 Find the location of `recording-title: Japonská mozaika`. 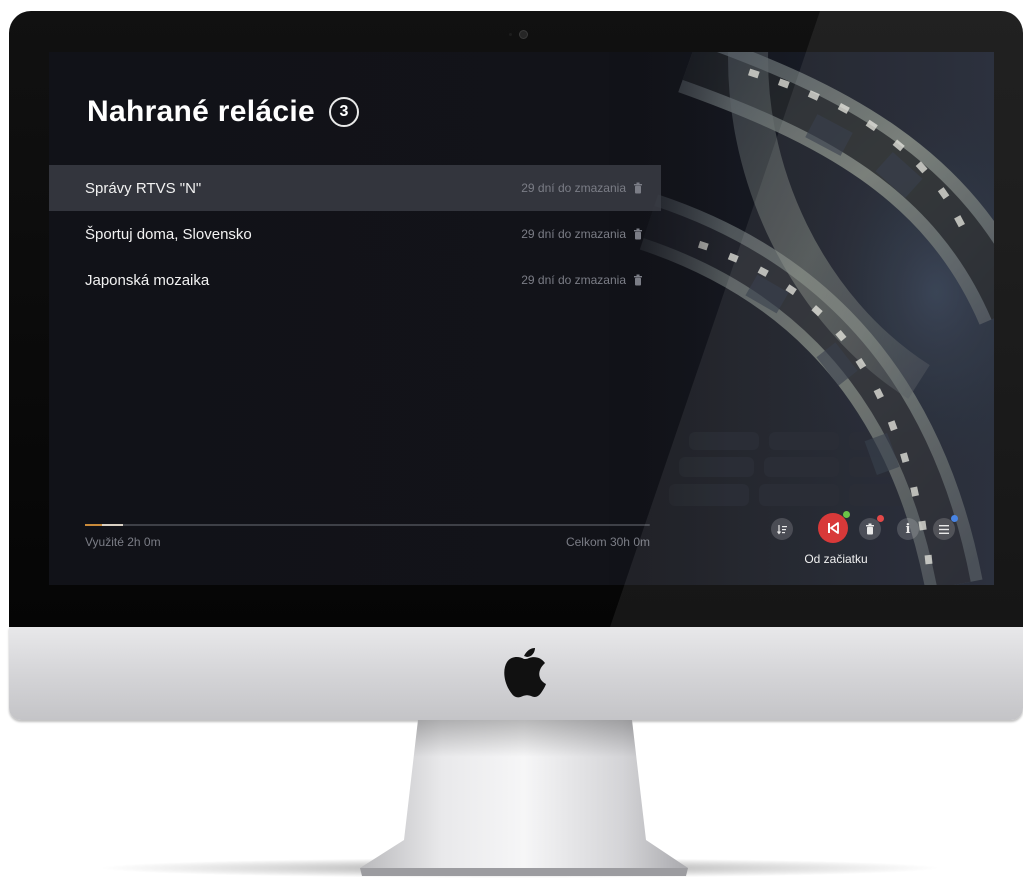

recording-title: Japonská mozaika is located at coordinates (147, 280).